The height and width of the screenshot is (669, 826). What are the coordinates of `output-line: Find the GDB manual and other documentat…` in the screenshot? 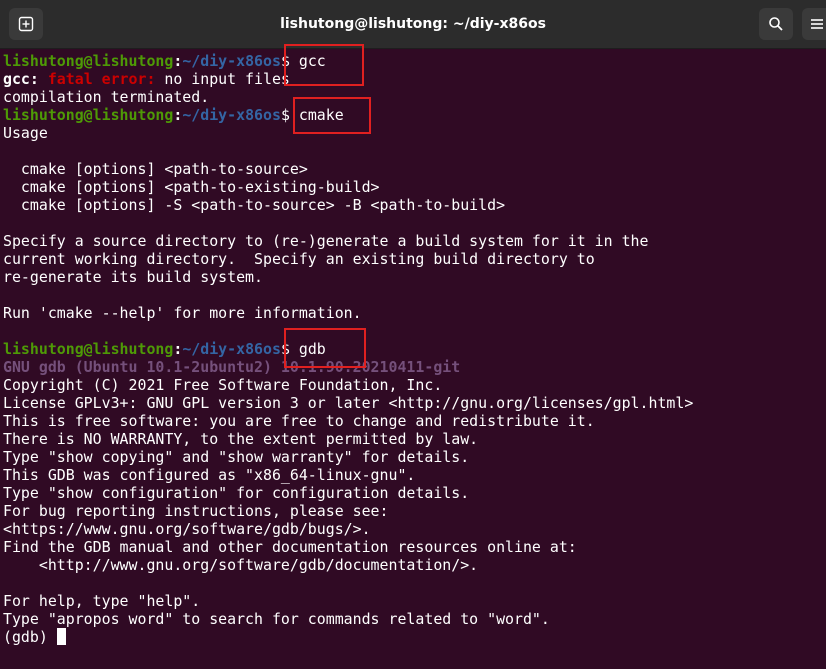 It's located at (290, 547).